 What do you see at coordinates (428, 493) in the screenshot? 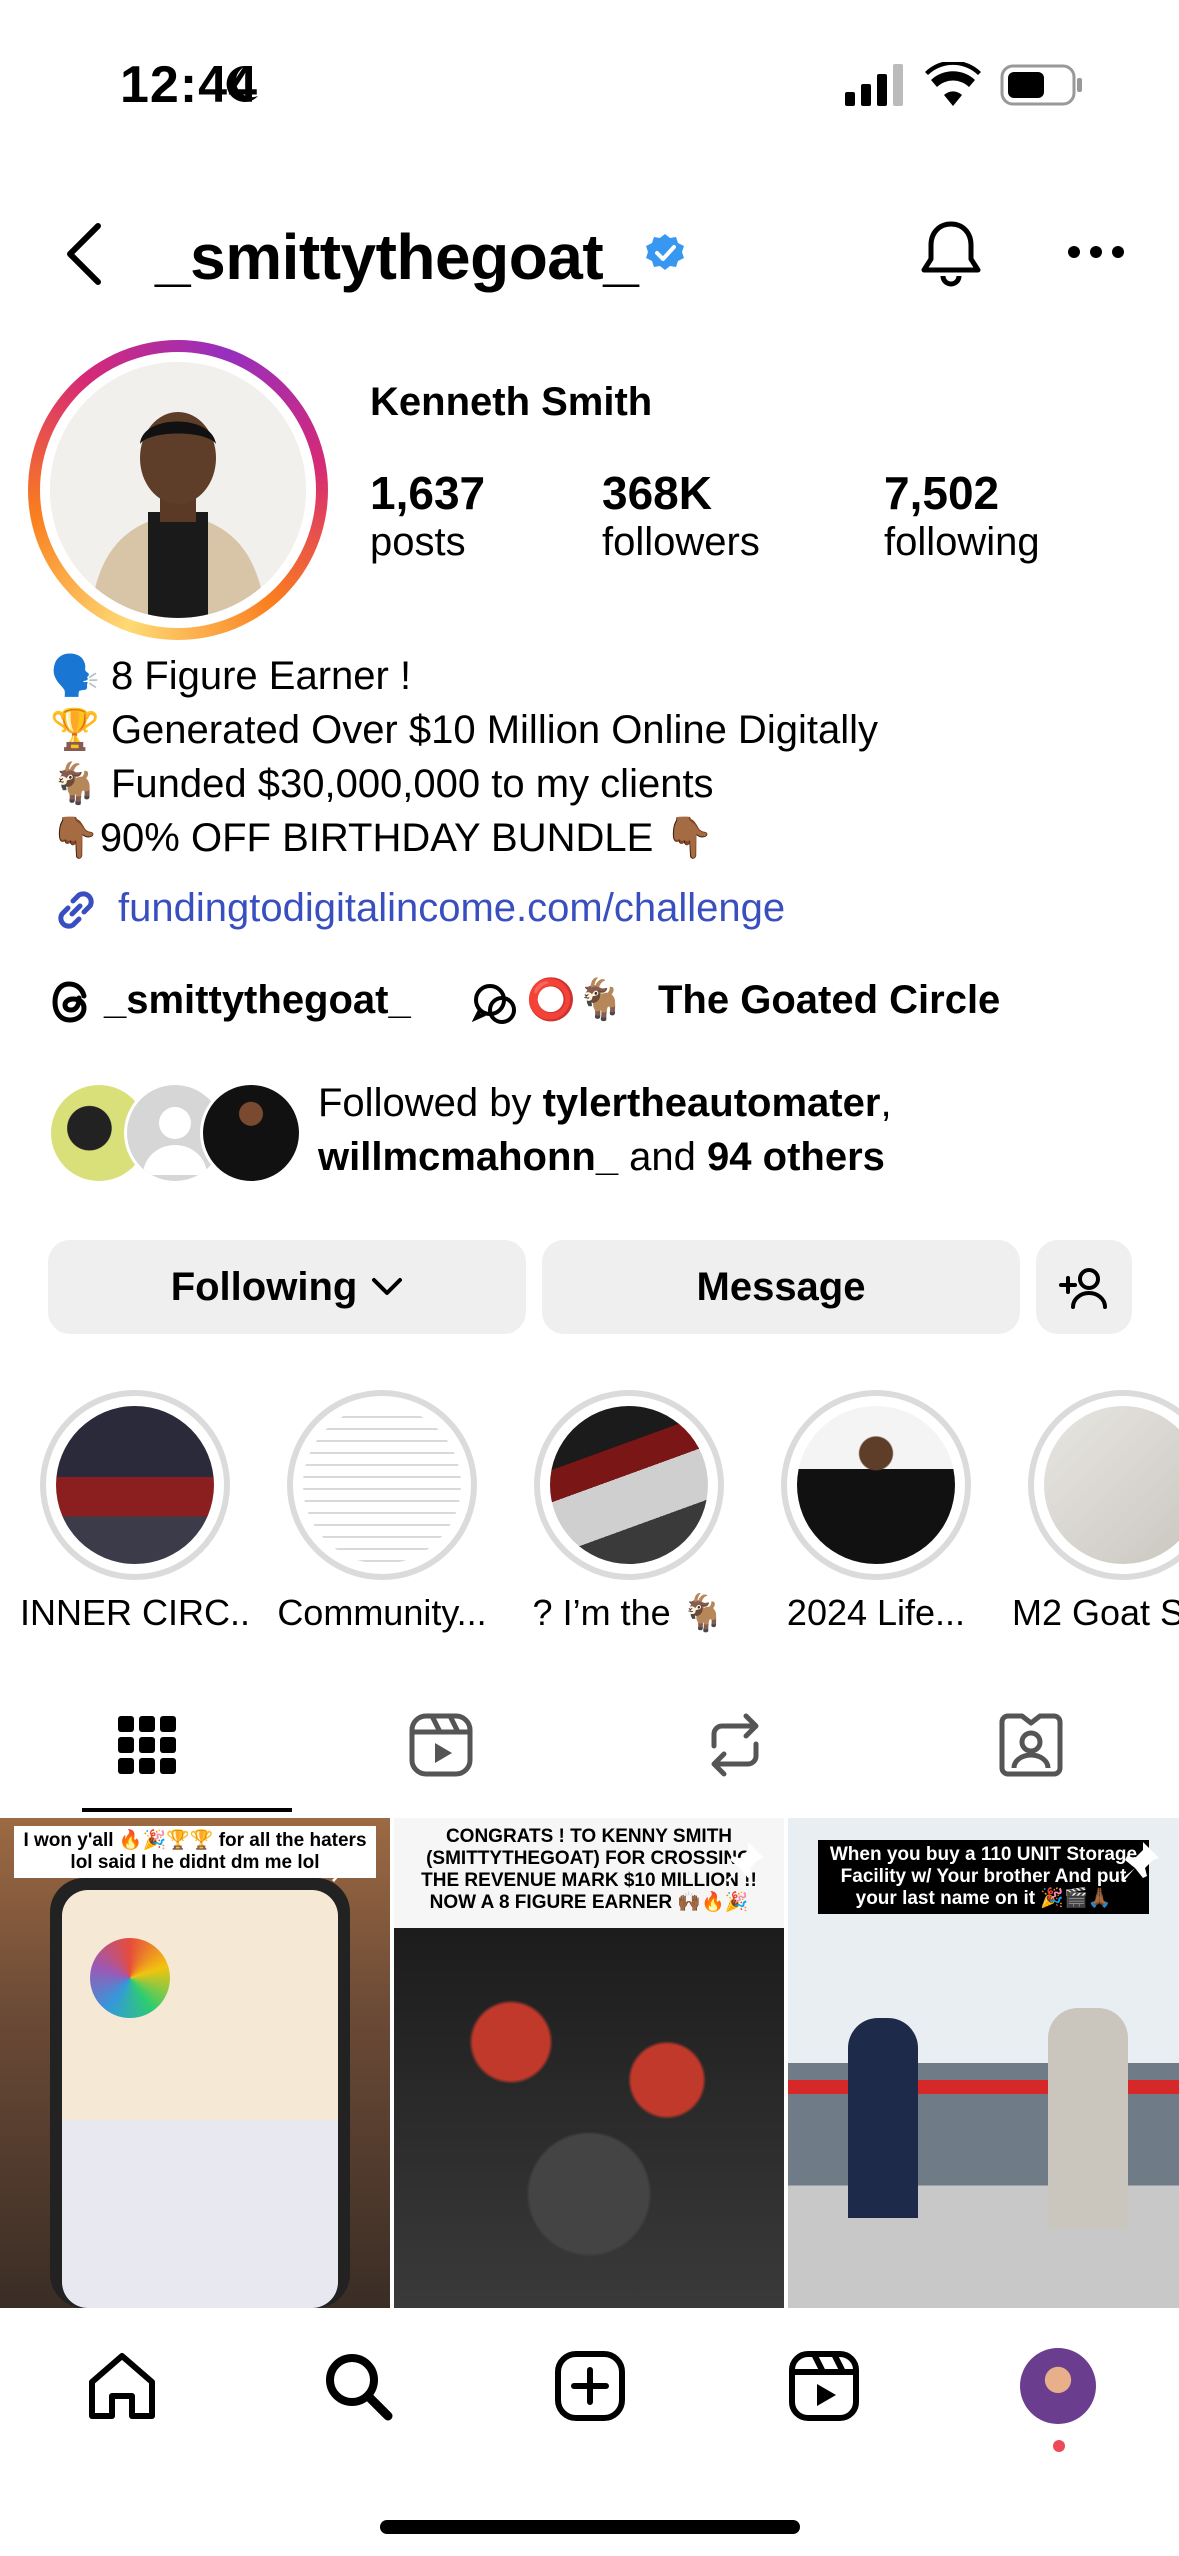
I see `stat-posts-value: 1,637` at bounding box center [428, 493].